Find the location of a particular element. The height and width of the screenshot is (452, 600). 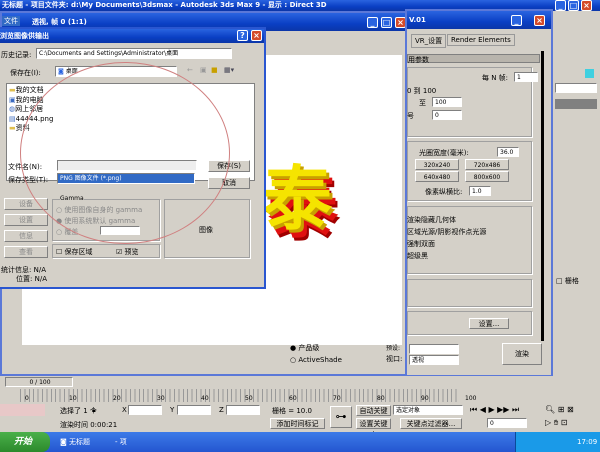

render-frame-title: 透视, 帧 0 (1:1) is located at coordinates (59, 22).